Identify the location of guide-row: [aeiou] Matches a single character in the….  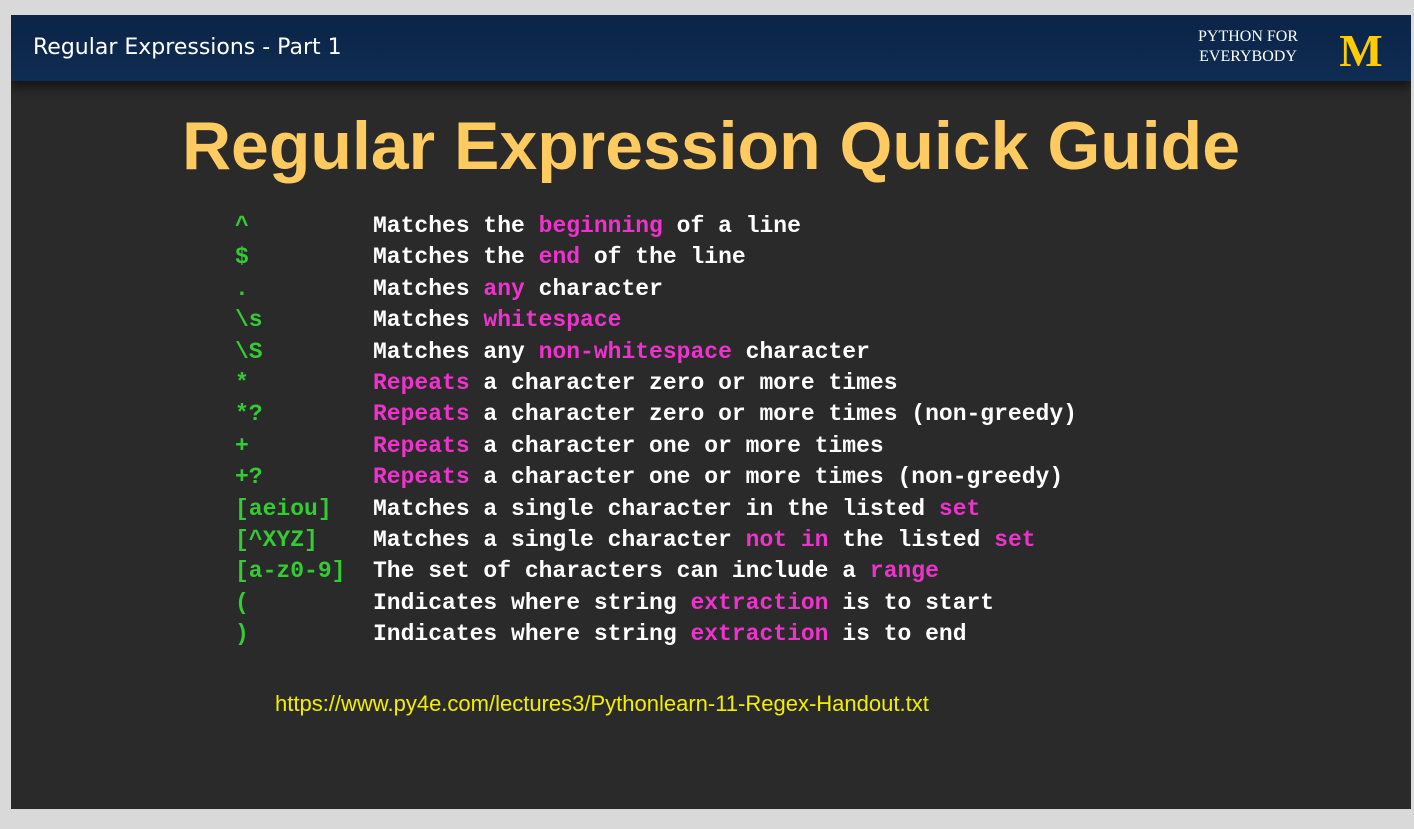
(656, 509).